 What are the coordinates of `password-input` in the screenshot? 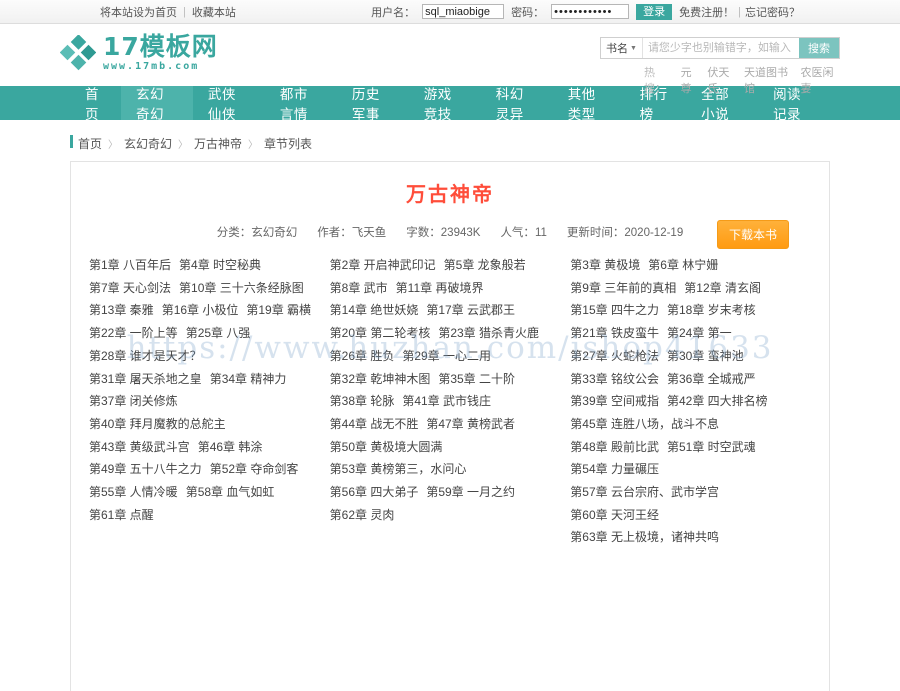 It's located at (590, 11).